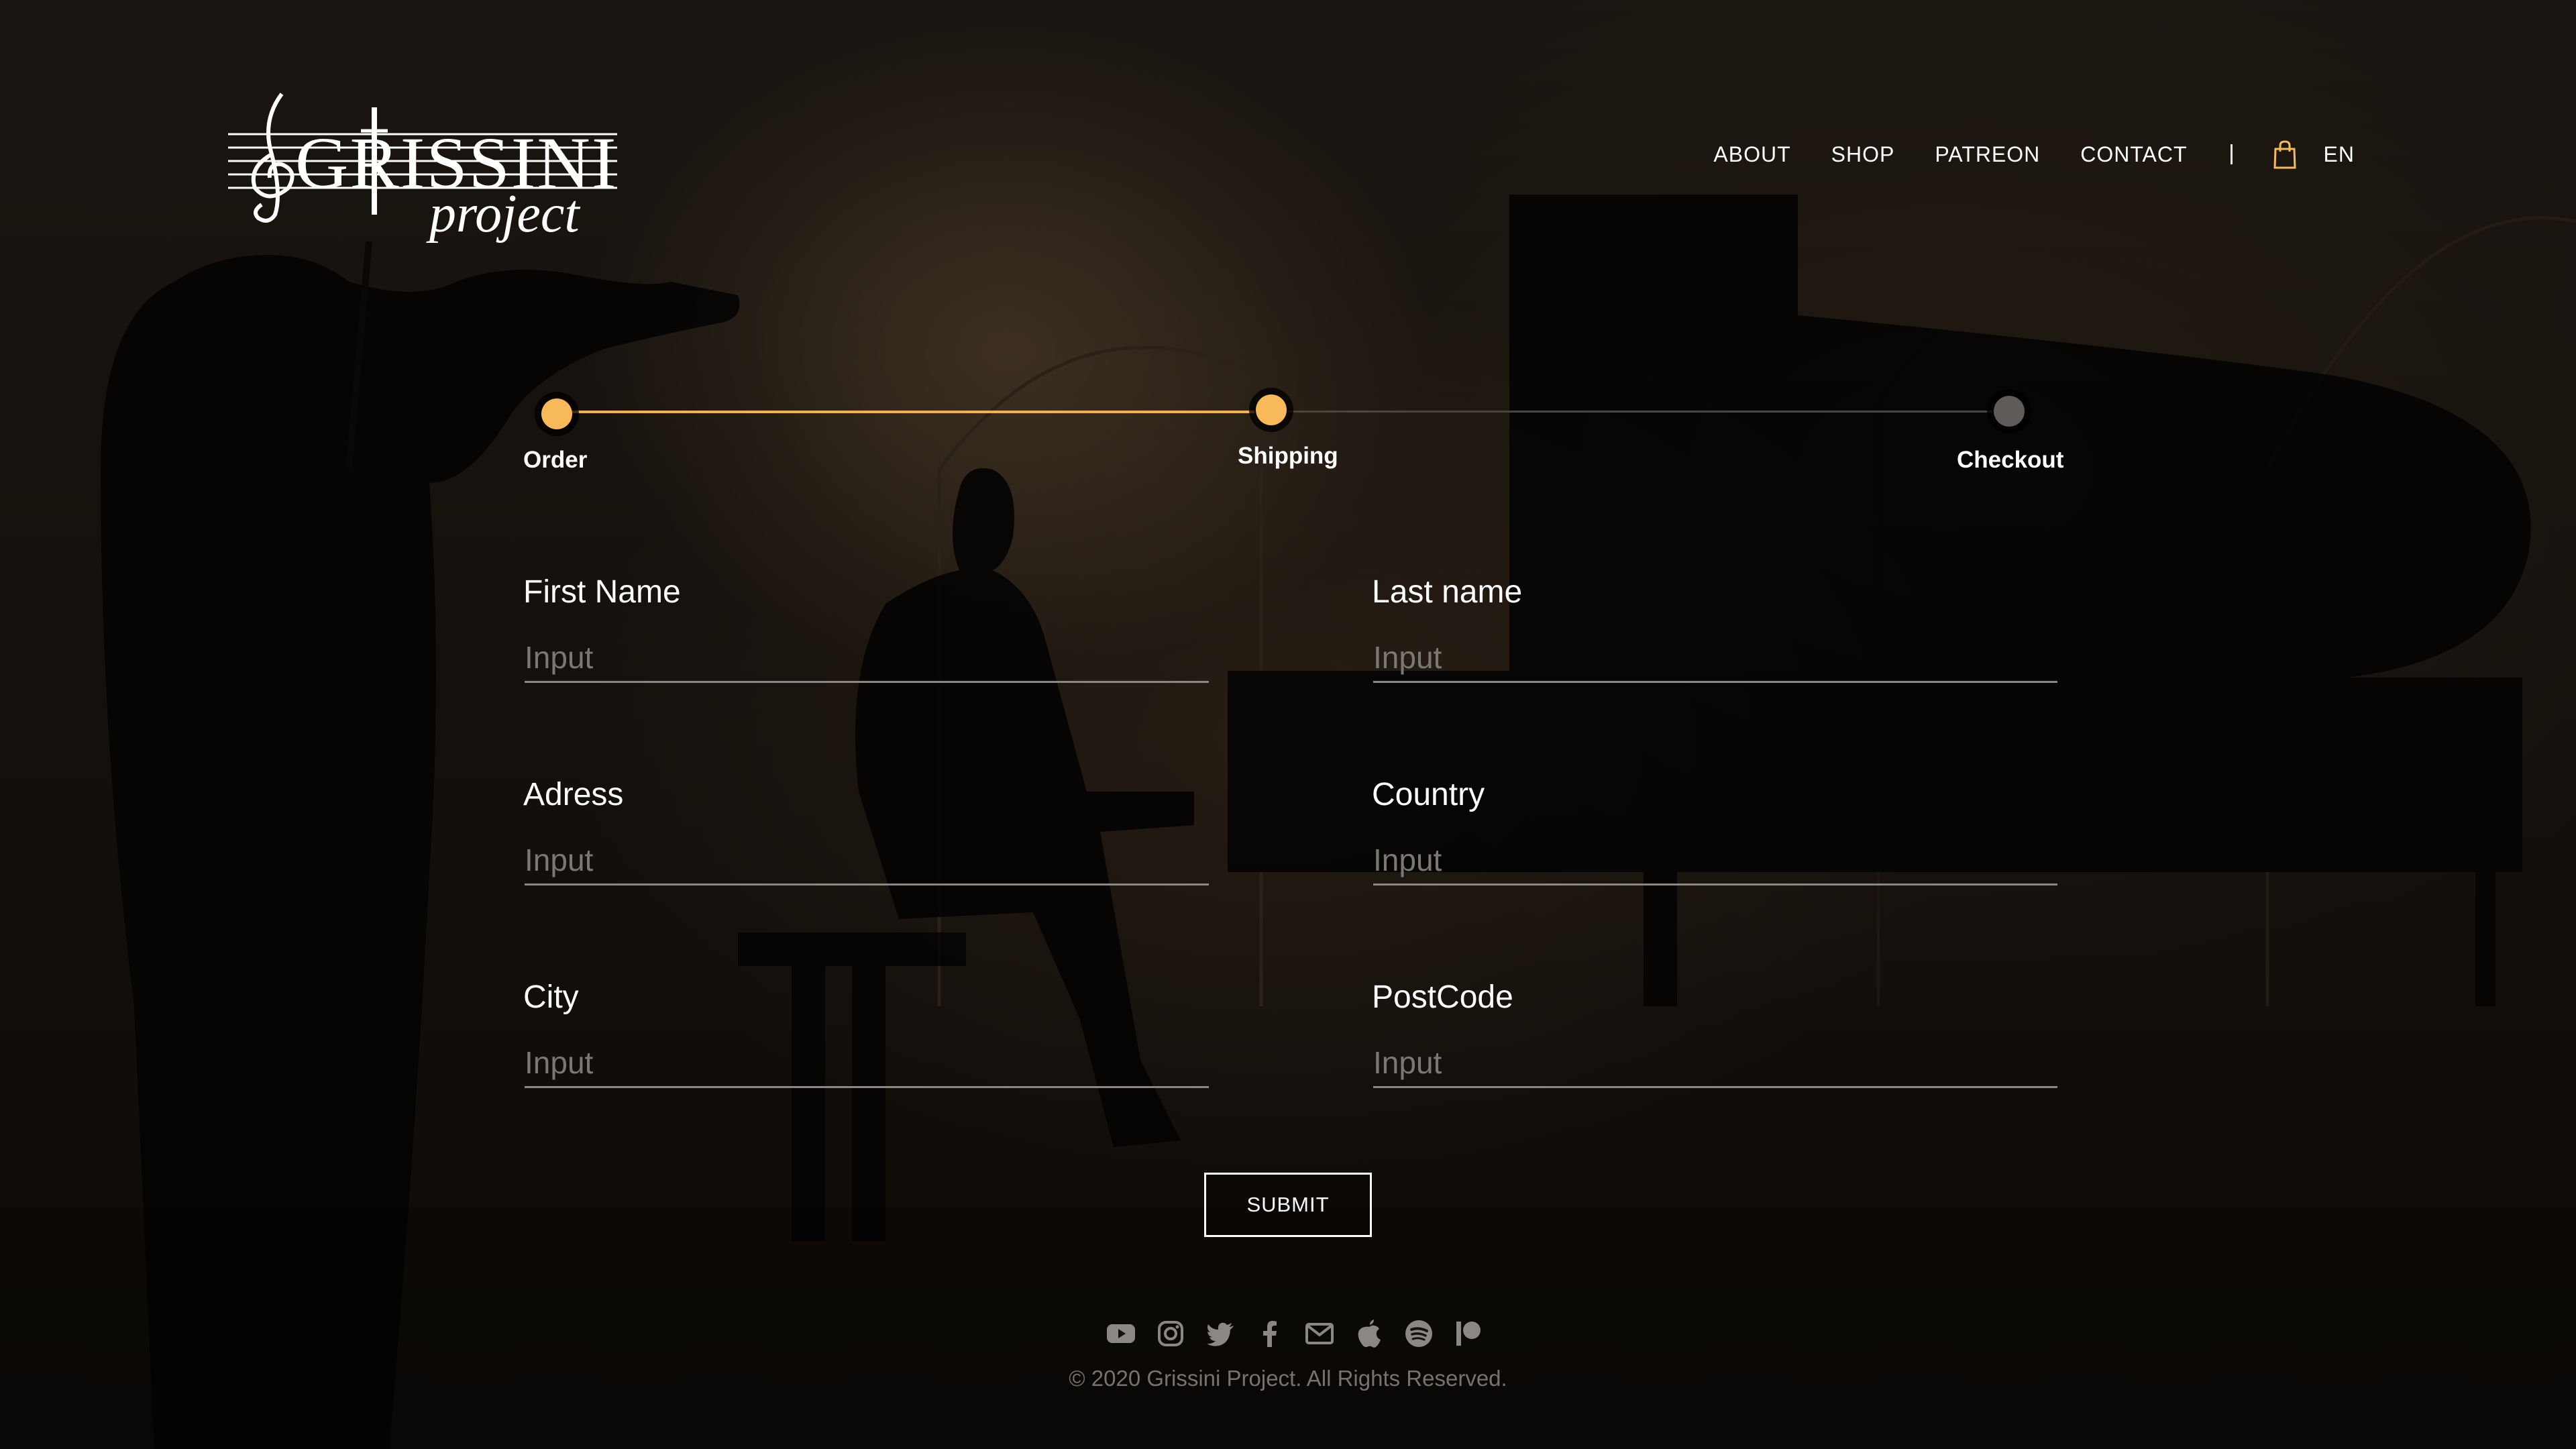 Image resolution: width=2576 pixels, height=1449 pixels. I want to click on last-name-label: Last name, so click(1447, 592).